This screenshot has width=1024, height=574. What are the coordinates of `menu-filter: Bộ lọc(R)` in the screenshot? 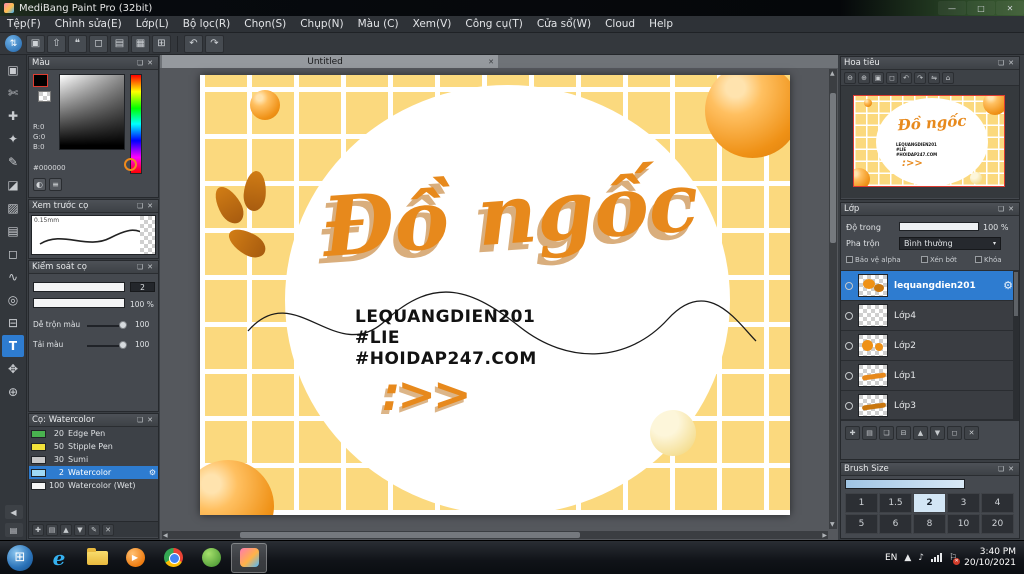 It's located at (207, 24).